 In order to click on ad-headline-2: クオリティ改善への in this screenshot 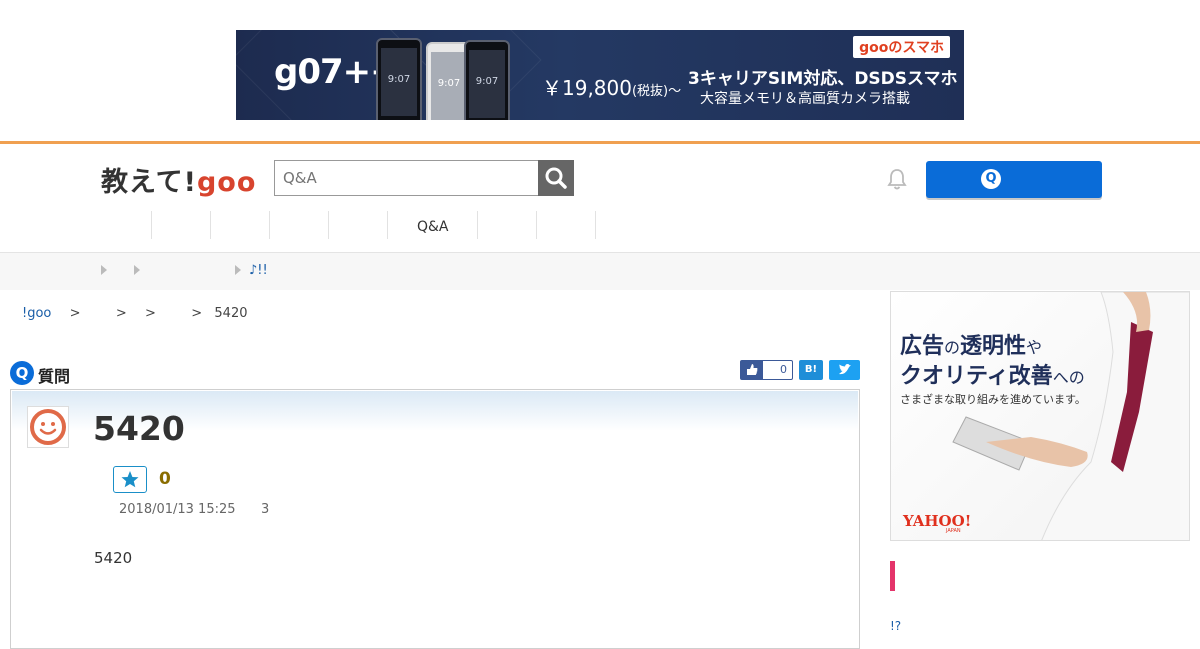, I will do `click(992, 376)`.